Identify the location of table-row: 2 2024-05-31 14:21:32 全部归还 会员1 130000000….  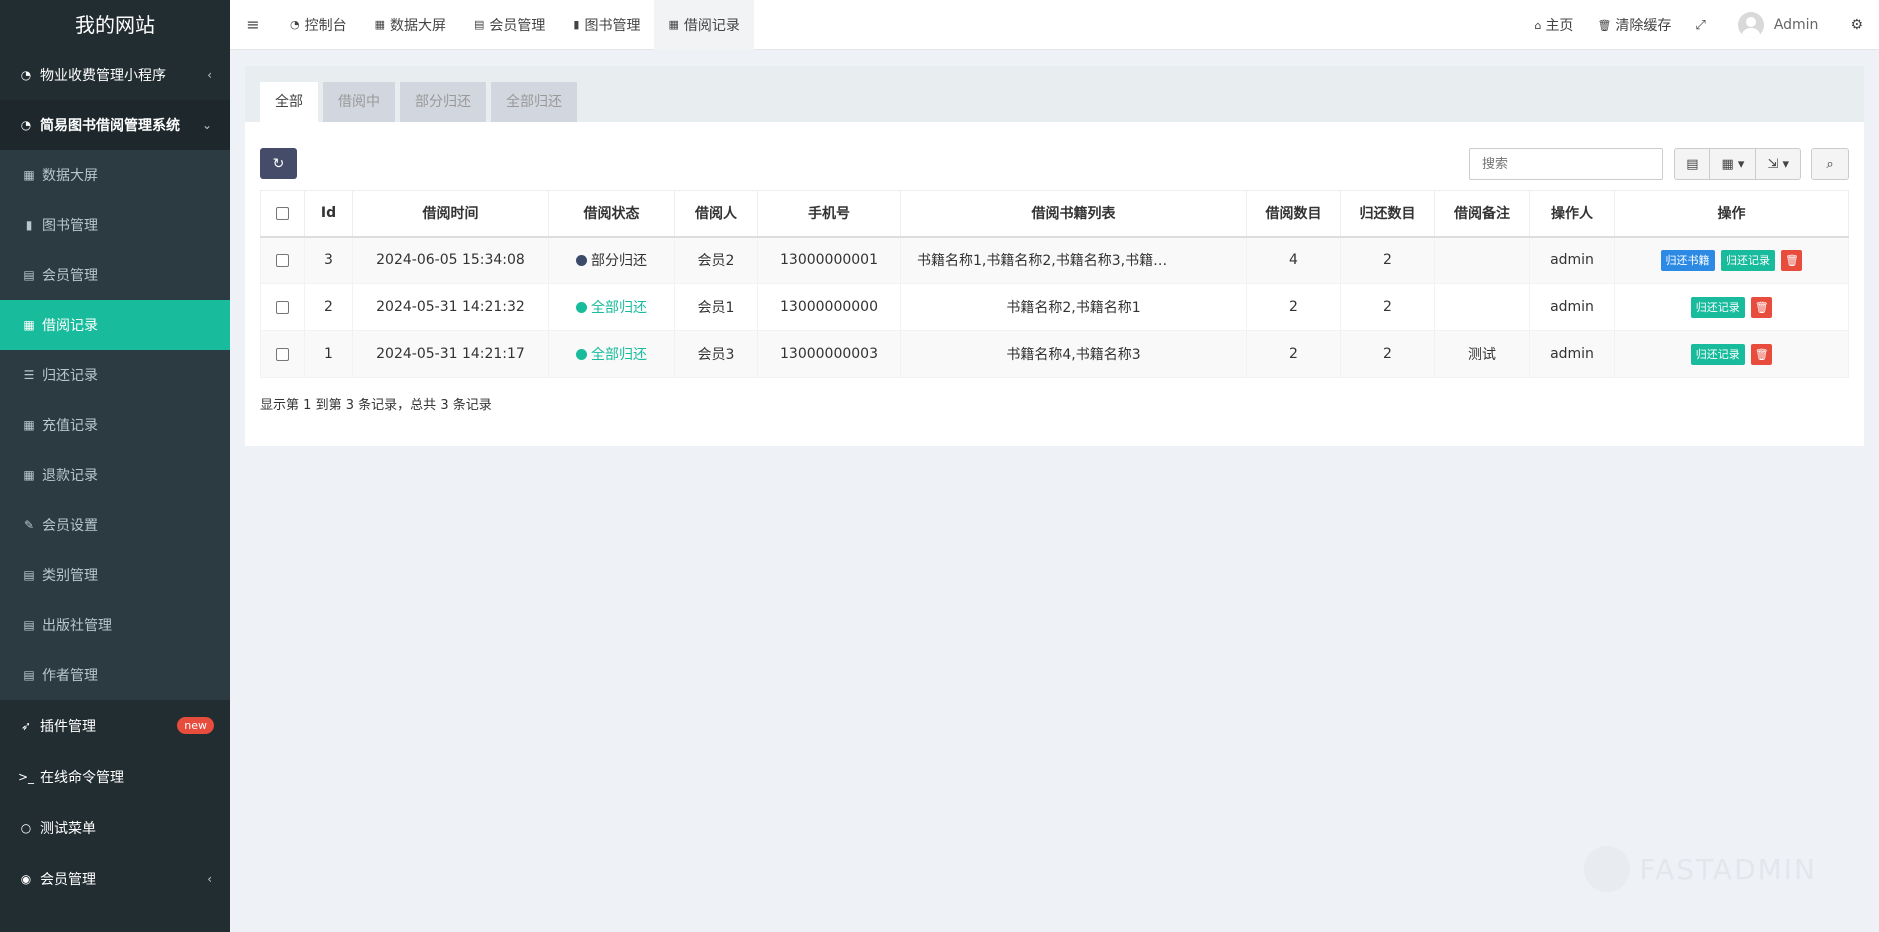
(1054, 307).